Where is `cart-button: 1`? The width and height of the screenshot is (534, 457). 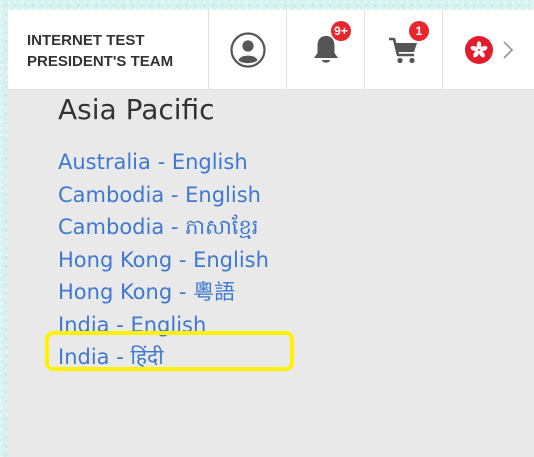 cart-button: 1 is located at coordinates (403, 50).